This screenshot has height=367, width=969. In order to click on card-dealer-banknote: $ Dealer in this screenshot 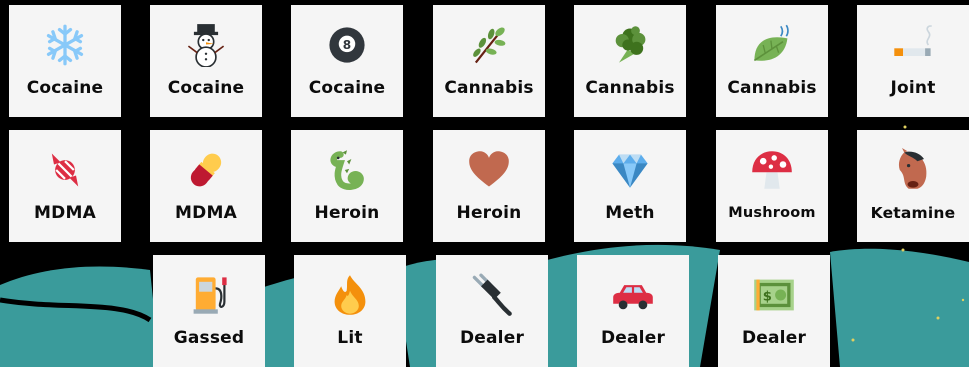, I will do `click(774, 311)`.